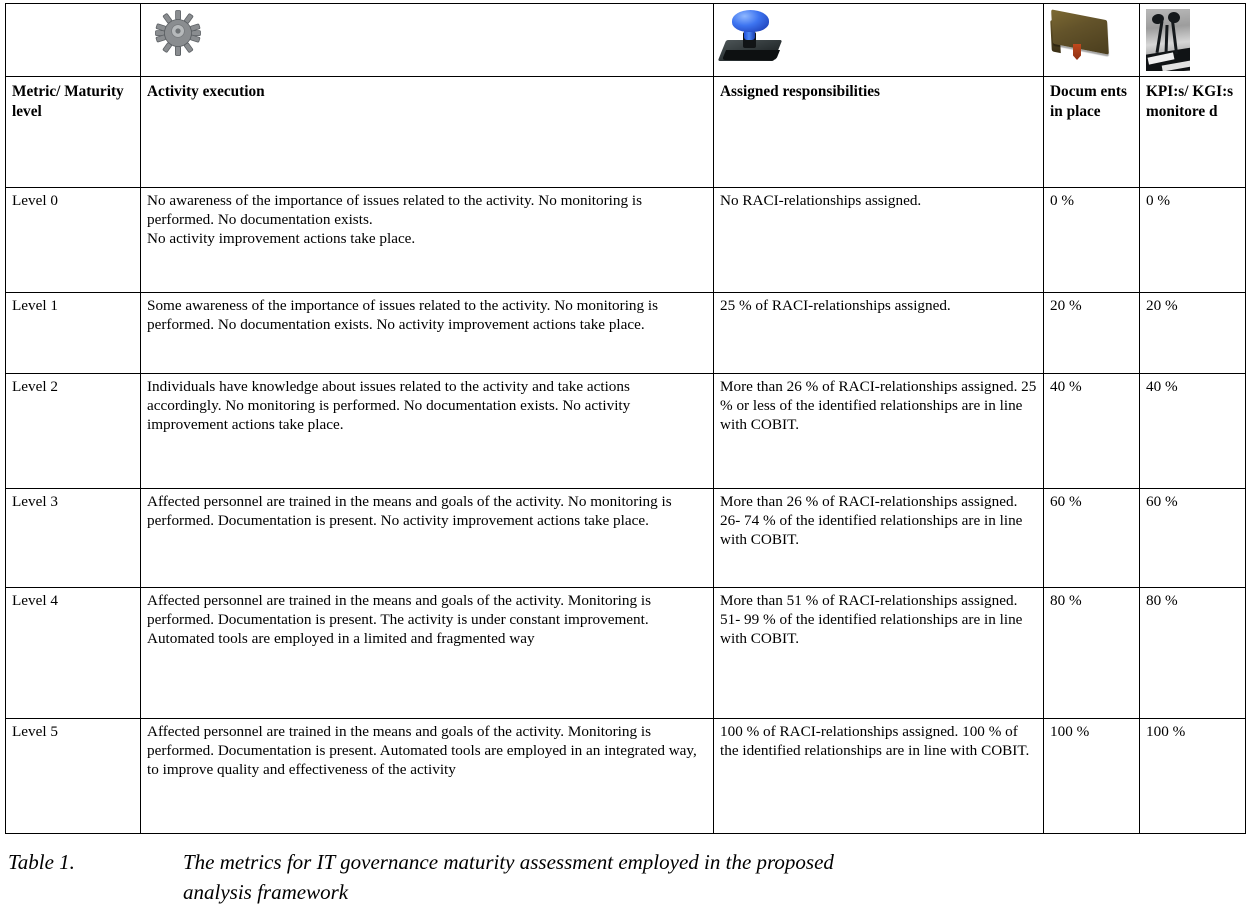 The width and height of the screenshot is (1254, 908). What do you see at coordinates (1168, 40) in the screenshot?
I see `kpi-photo-icon` at bounding box center [1168, 40].